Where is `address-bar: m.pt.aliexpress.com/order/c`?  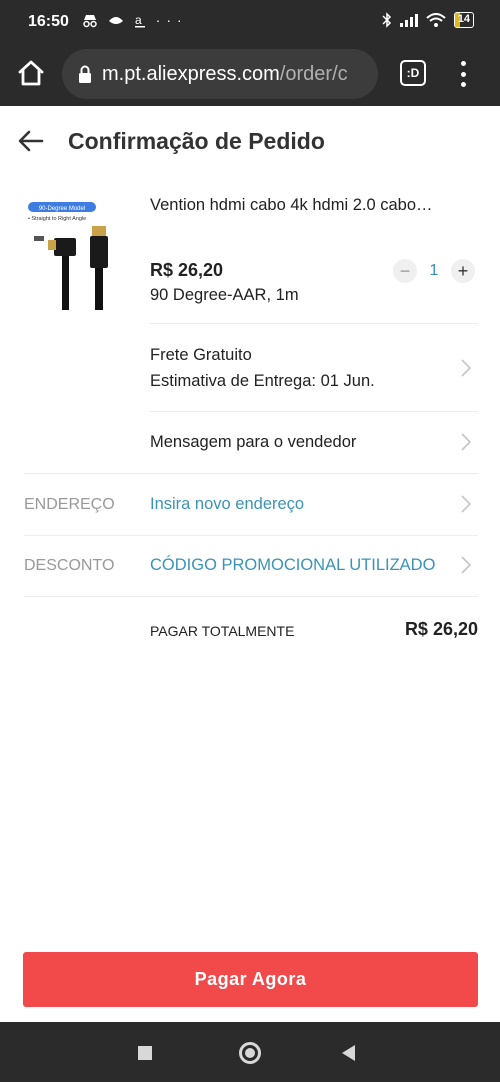 address-bar: m.pt.aliexpress.com/order/c is located at coordinates (220, 74).